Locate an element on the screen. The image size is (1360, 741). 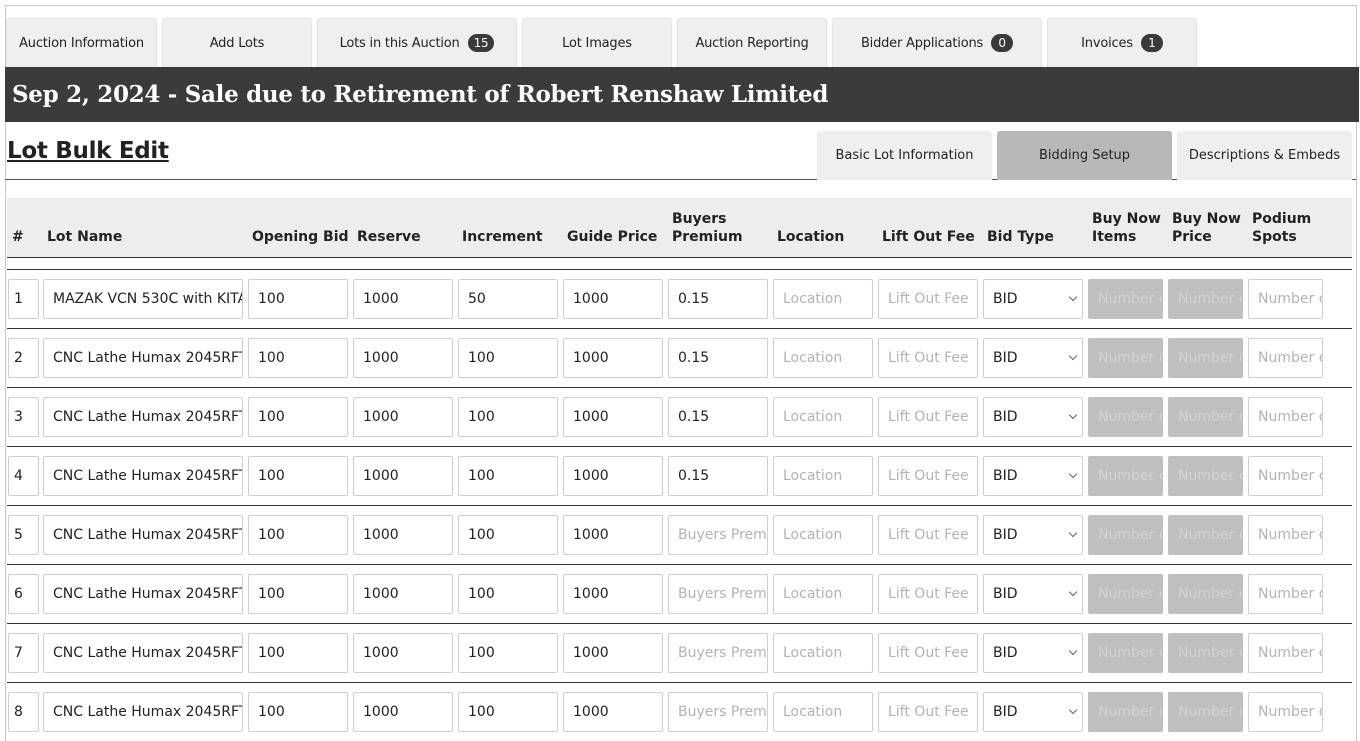
tab-auction-reporting: Auction Reporting is located at coordinates (752, 42).